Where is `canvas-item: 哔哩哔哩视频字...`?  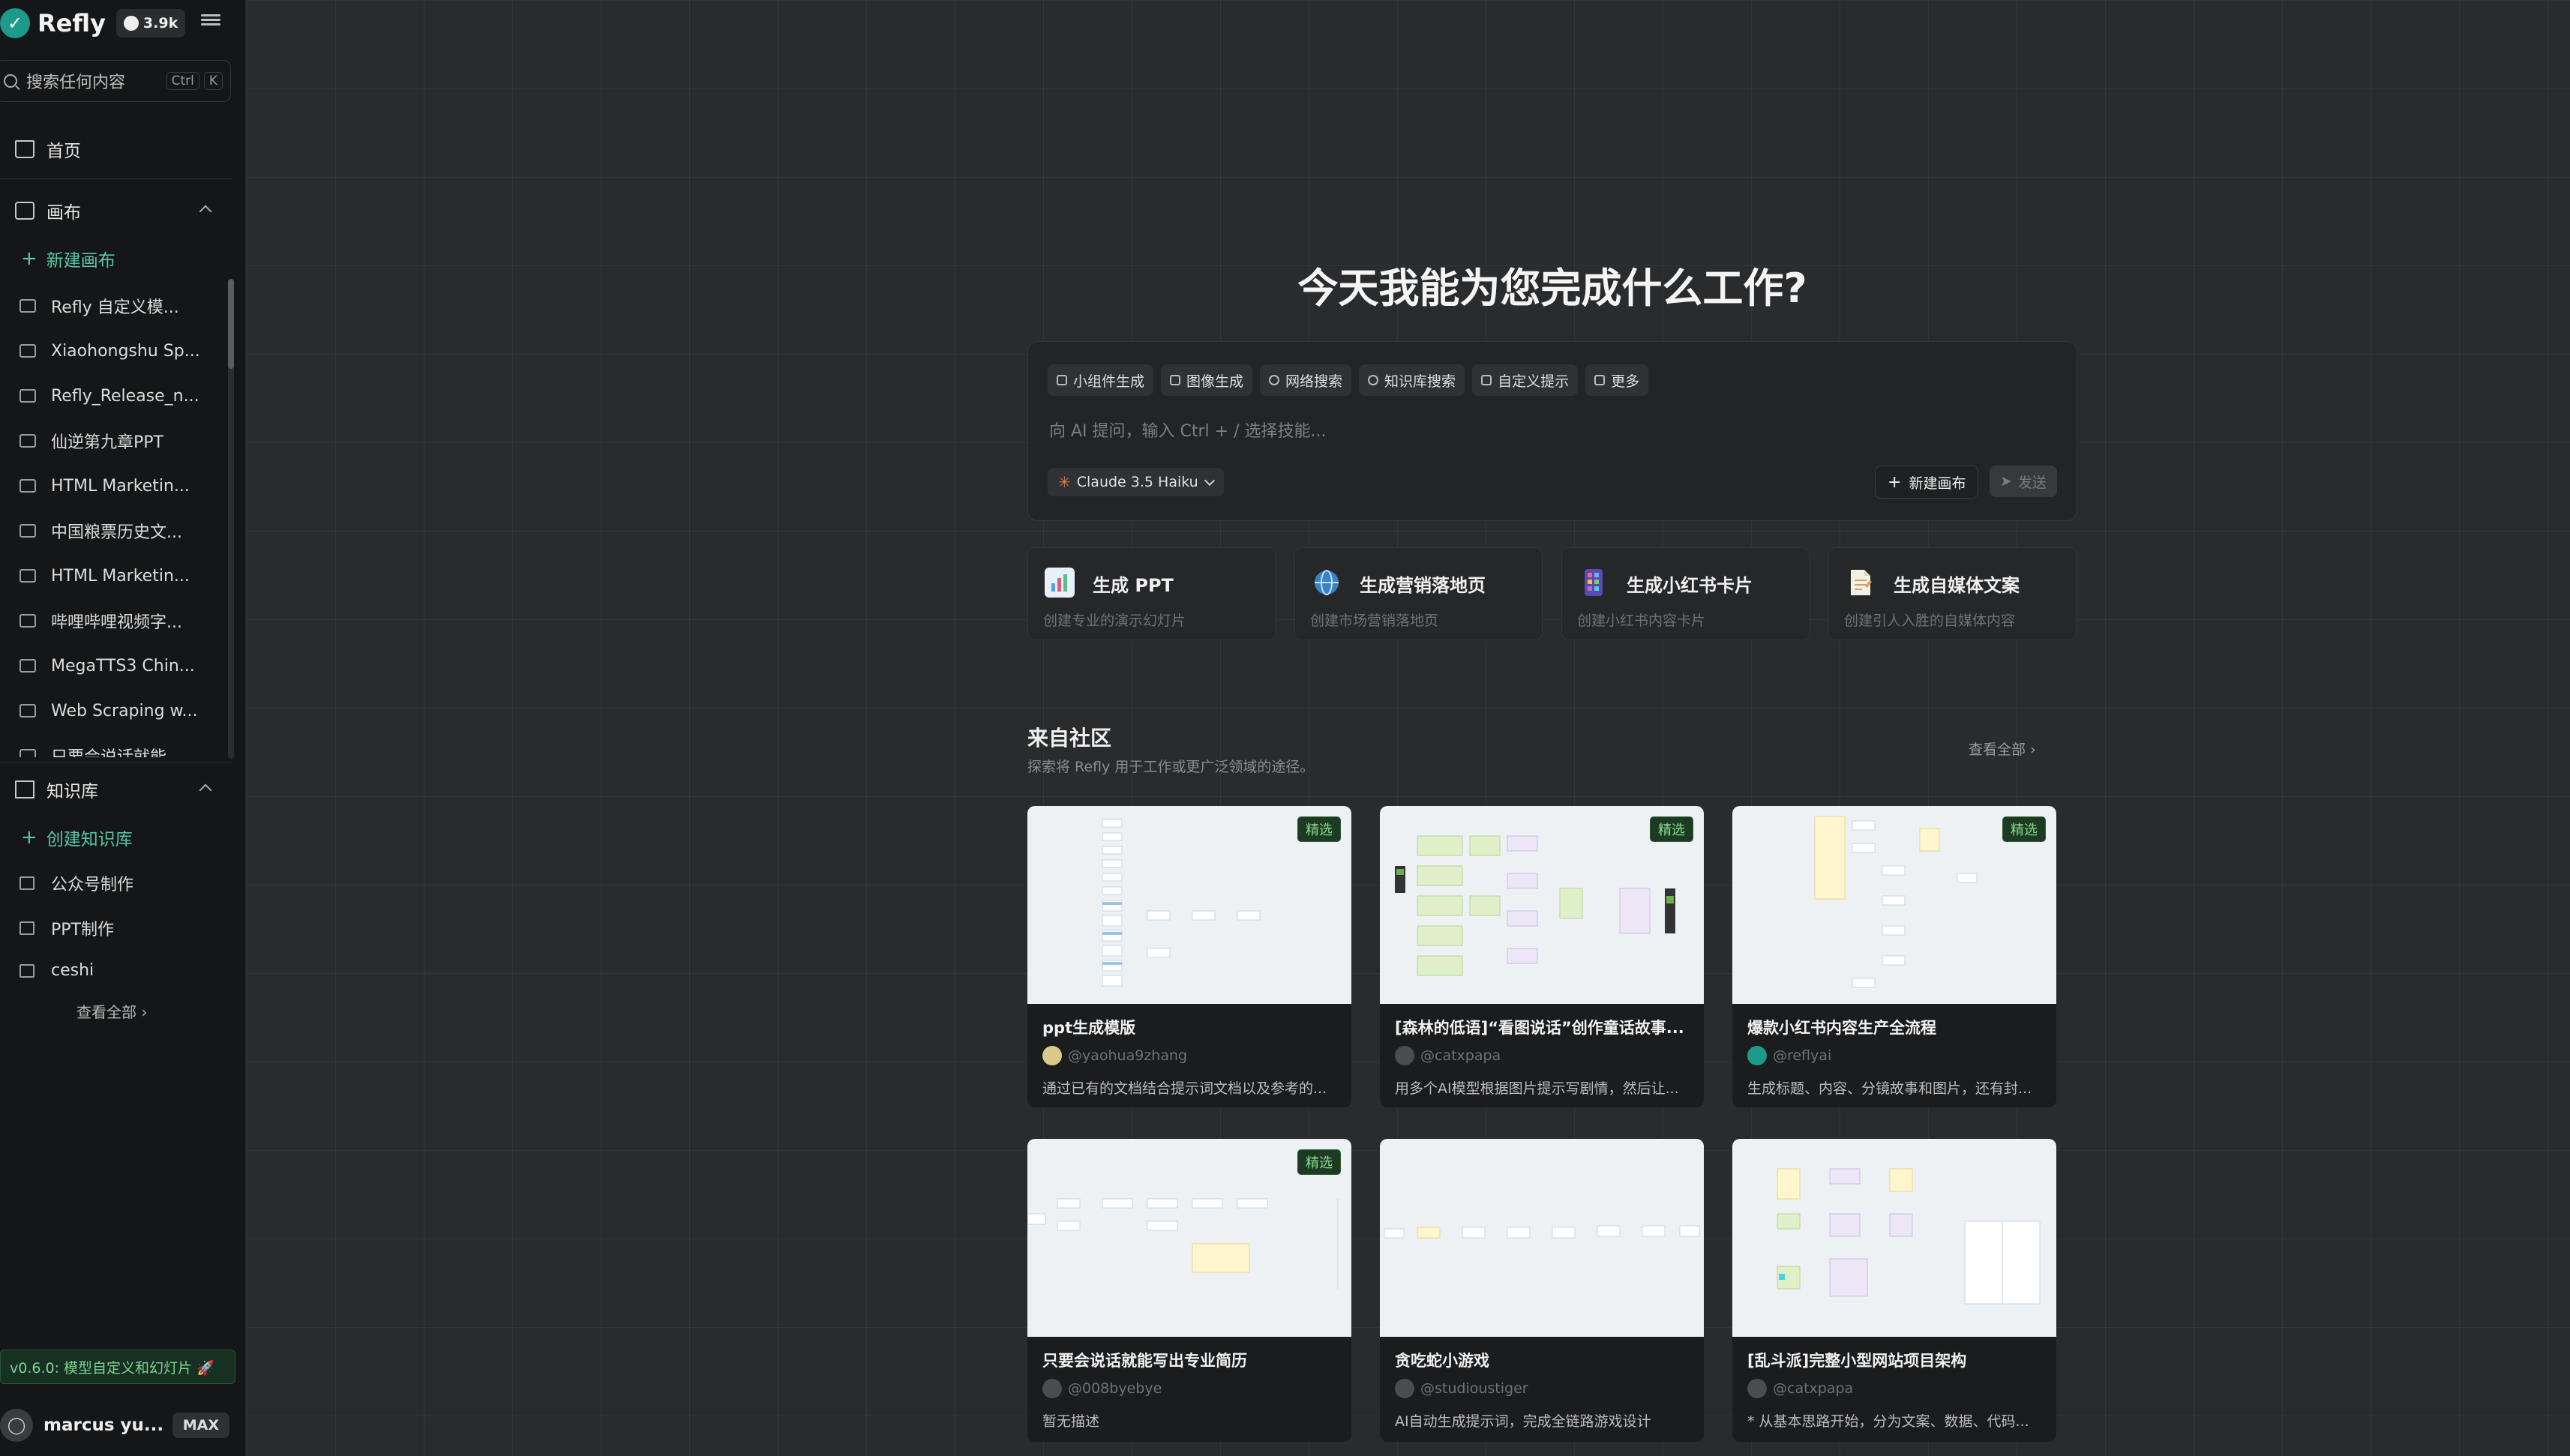
canvas-item: 哔哩哔哩视频字... is located at coordinates (117, 620).